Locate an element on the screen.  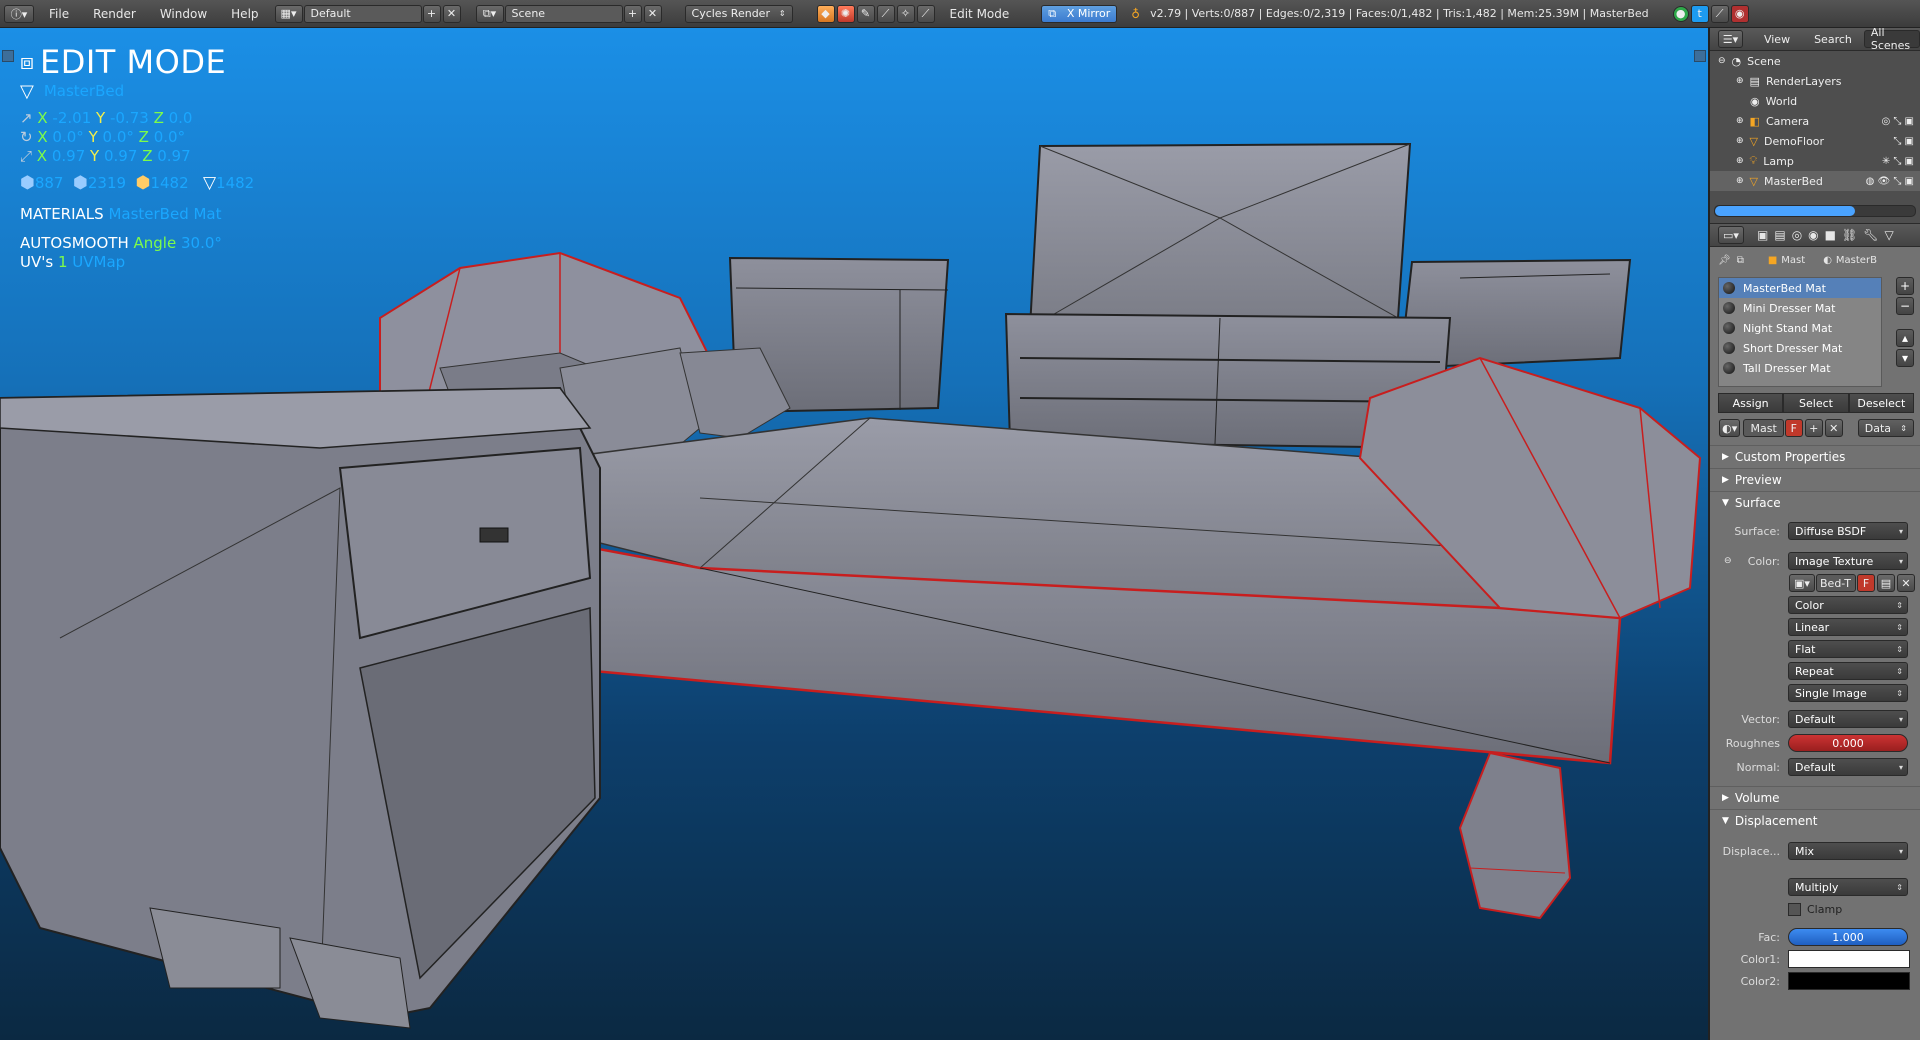
mode-icon-3: ✎ is located at coordinates (865, 13).